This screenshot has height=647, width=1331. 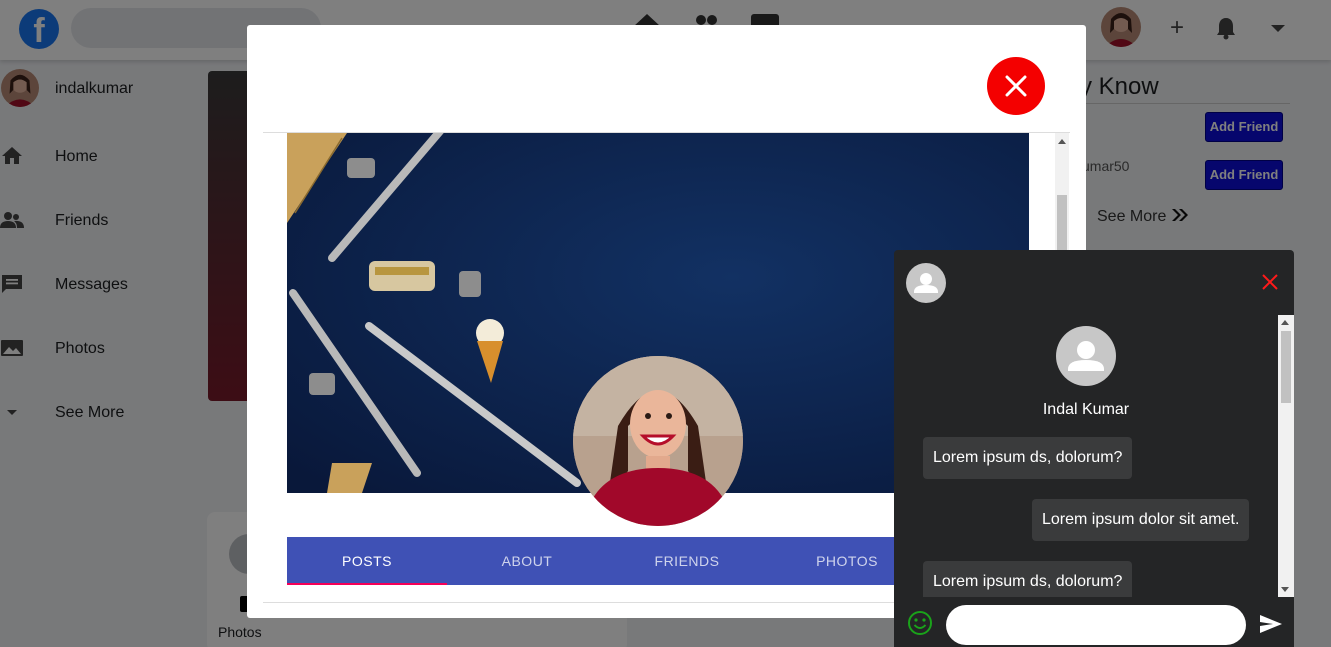 I want to click on tab-label: PHOTOS, so click(x=847, y=561).